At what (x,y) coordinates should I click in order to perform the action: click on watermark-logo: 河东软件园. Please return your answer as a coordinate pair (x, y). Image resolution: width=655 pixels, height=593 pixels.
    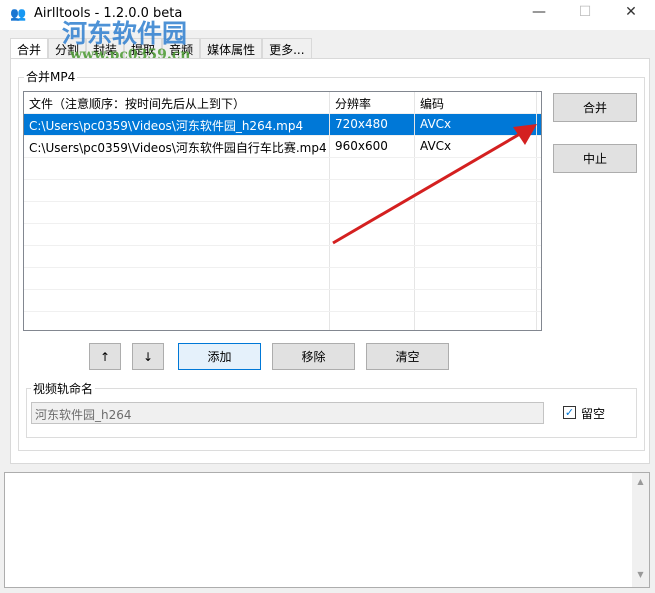
    Looking at the image, I should click on (125, 33).